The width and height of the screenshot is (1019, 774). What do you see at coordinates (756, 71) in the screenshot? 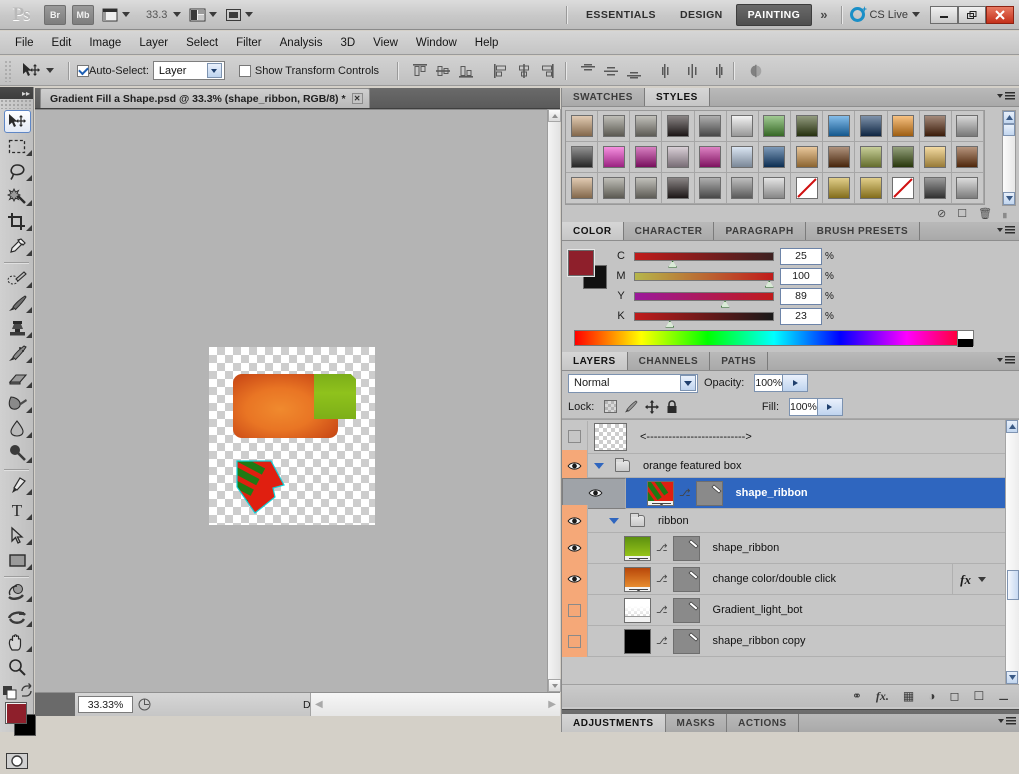
I see `auto-align-layers-icon` at bounding box center [756, 71].